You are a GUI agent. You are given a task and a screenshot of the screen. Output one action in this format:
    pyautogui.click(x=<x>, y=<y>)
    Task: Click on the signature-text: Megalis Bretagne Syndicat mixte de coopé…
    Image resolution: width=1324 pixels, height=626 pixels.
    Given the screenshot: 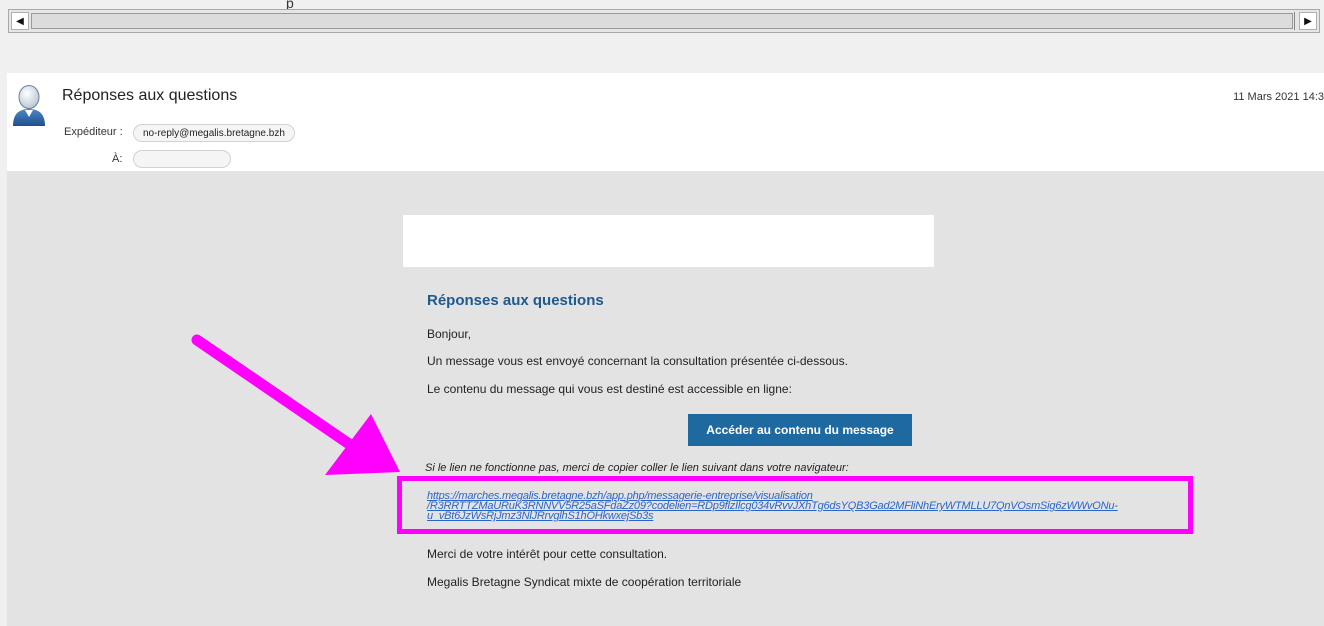 What is the action you would take?
    pyautogui.click(x=584, y=582)
    